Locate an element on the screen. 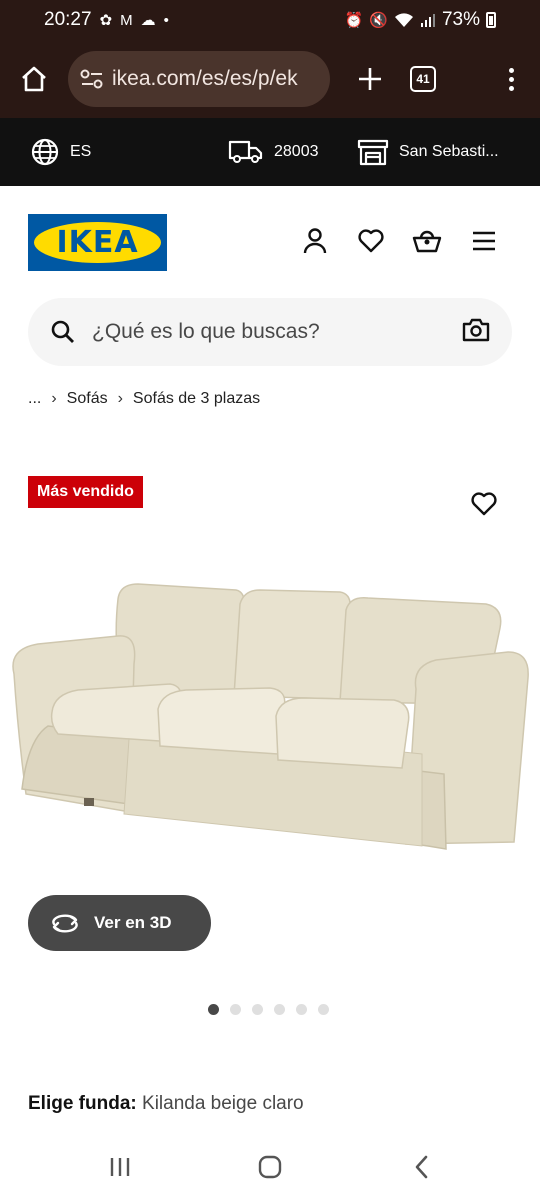 The height and width of the screenshot is (1200, 540). add-to-favourites-button is located at coordinates (484, 504).